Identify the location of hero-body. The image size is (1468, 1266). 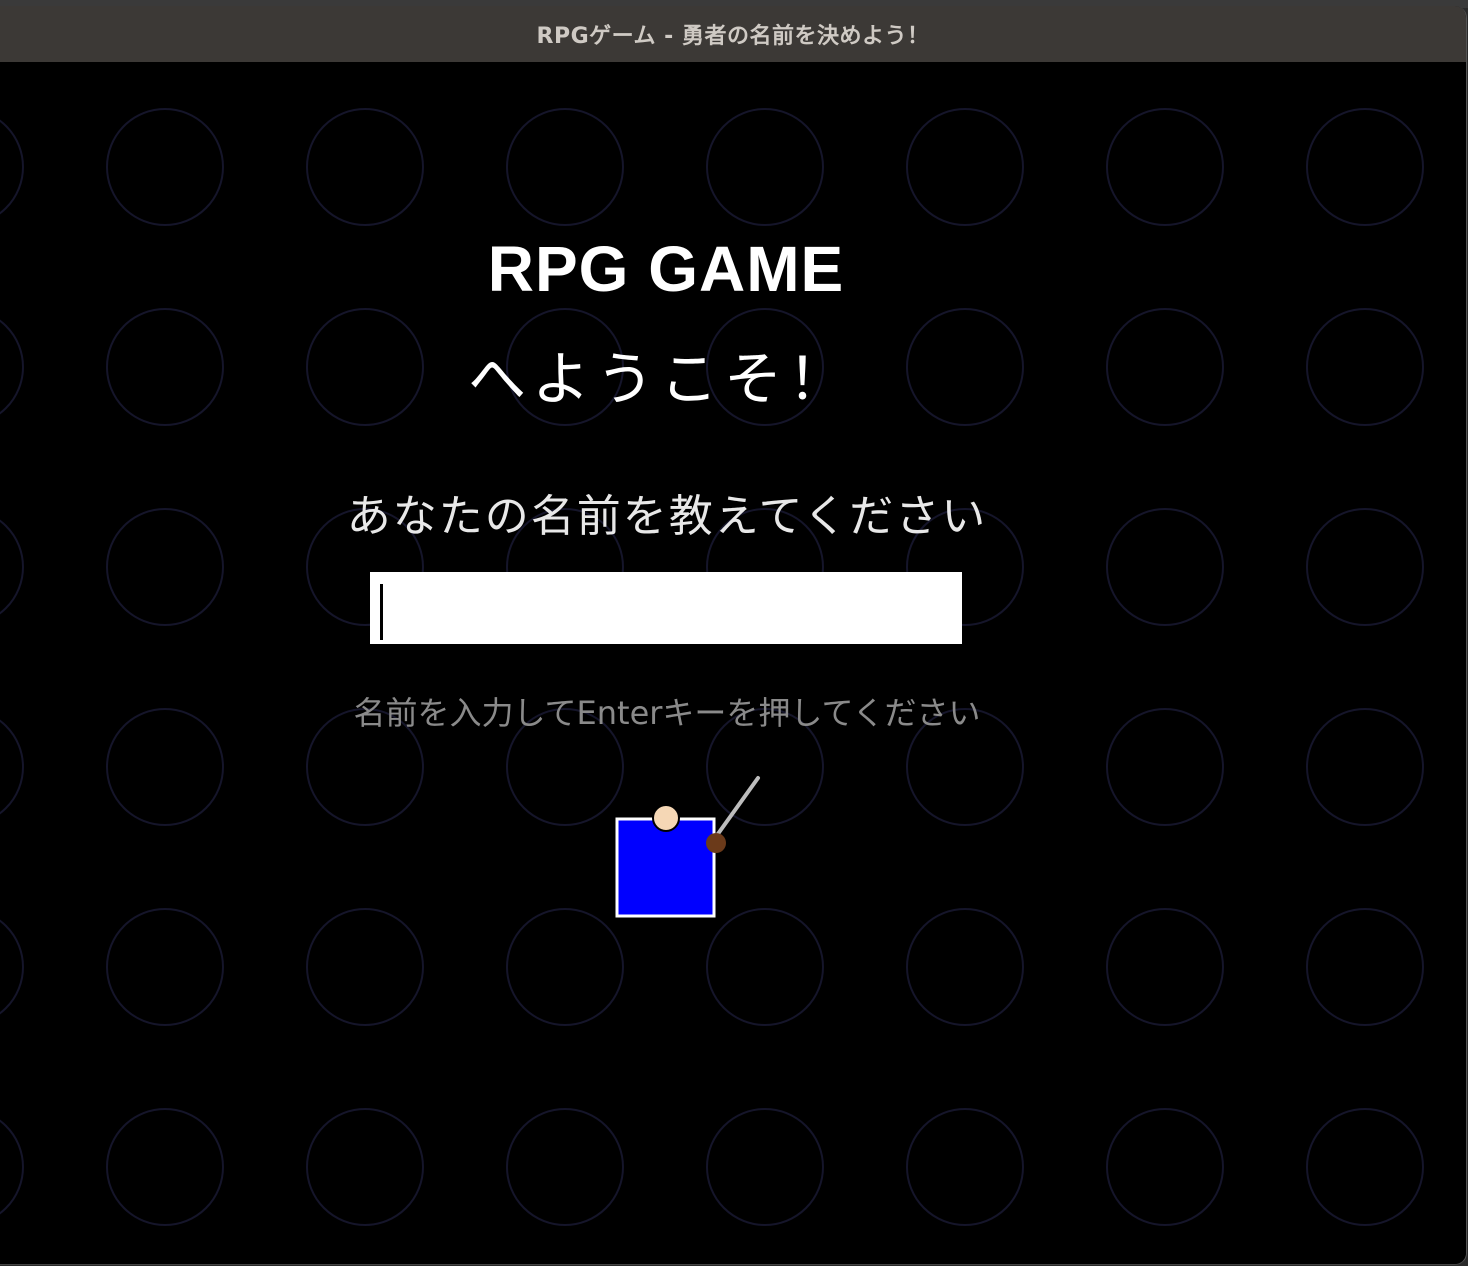
(665, 867).